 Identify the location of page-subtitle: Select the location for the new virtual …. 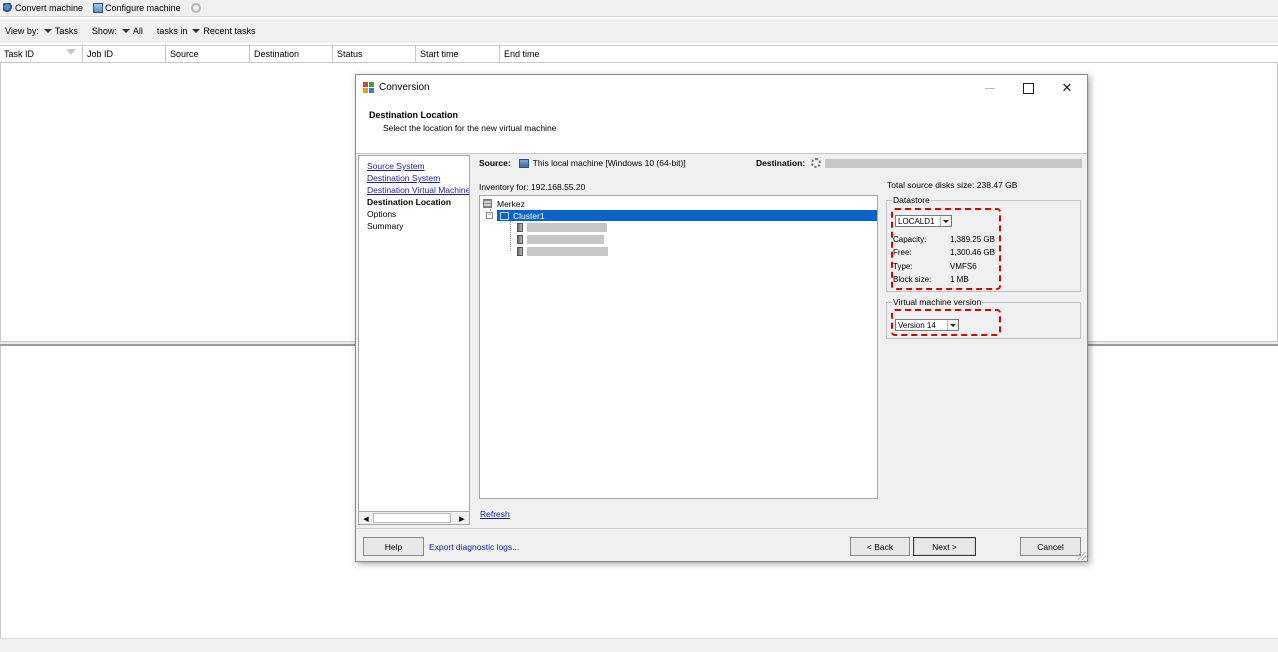
(470, 128).